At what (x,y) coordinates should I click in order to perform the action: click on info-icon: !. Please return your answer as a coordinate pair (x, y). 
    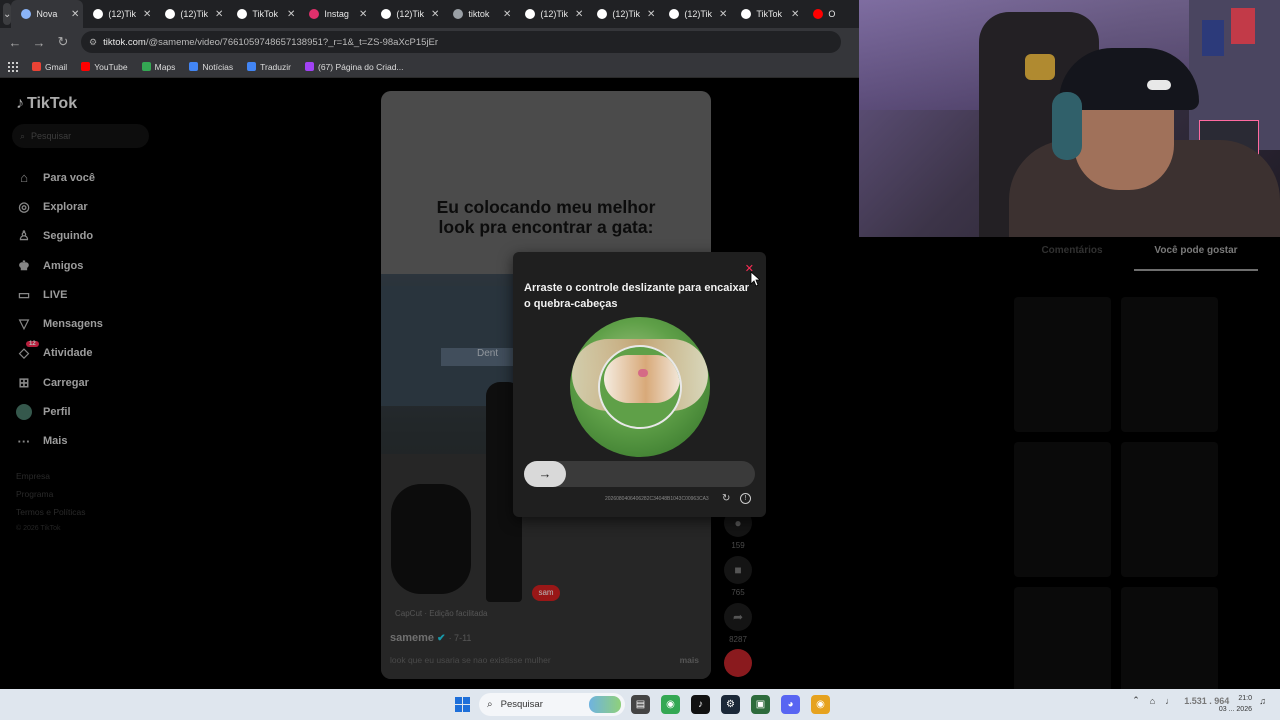
    Looking at the image, I should click on (745, 498).